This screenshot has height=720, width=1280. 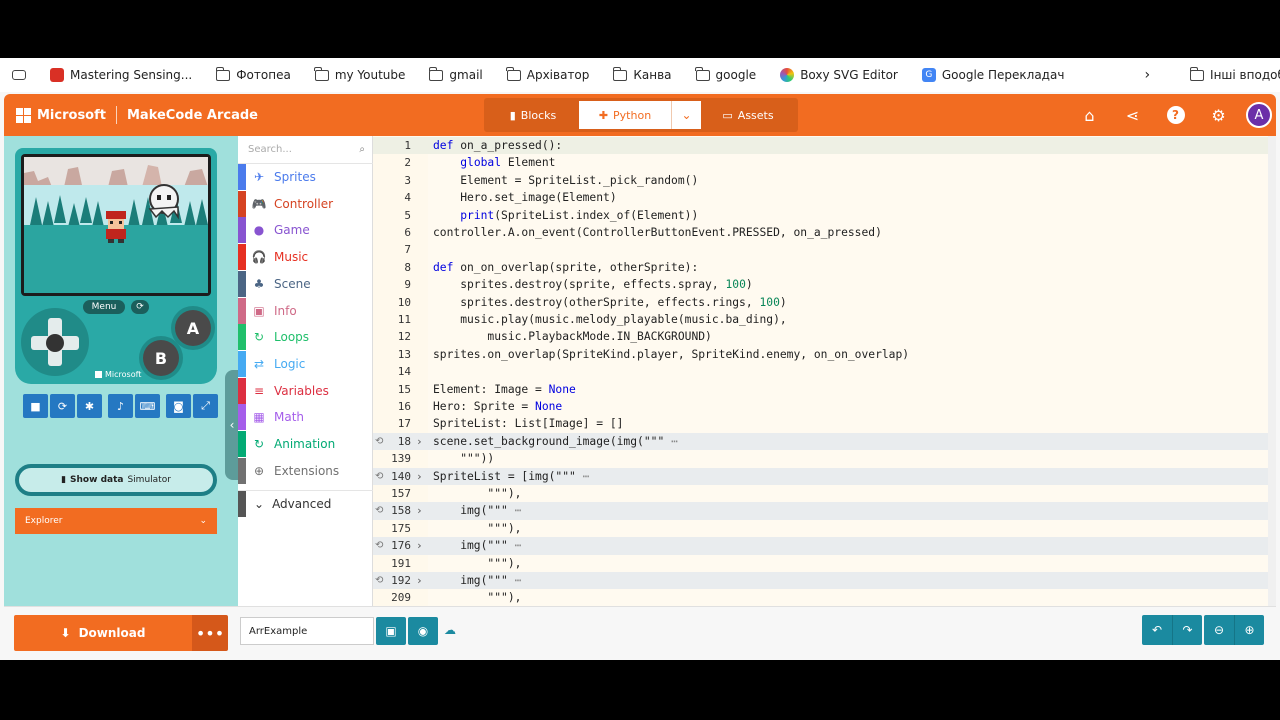 I want to click on code-line: 16 Hero: Sprite = None, so click(x=824, y=406).